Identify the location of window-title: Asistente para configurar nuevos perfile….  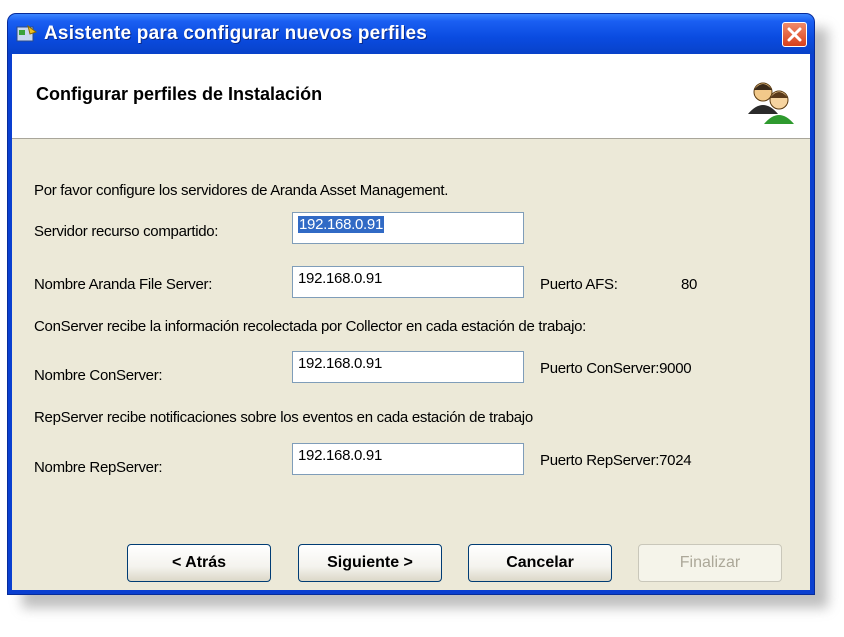
(236, 33).